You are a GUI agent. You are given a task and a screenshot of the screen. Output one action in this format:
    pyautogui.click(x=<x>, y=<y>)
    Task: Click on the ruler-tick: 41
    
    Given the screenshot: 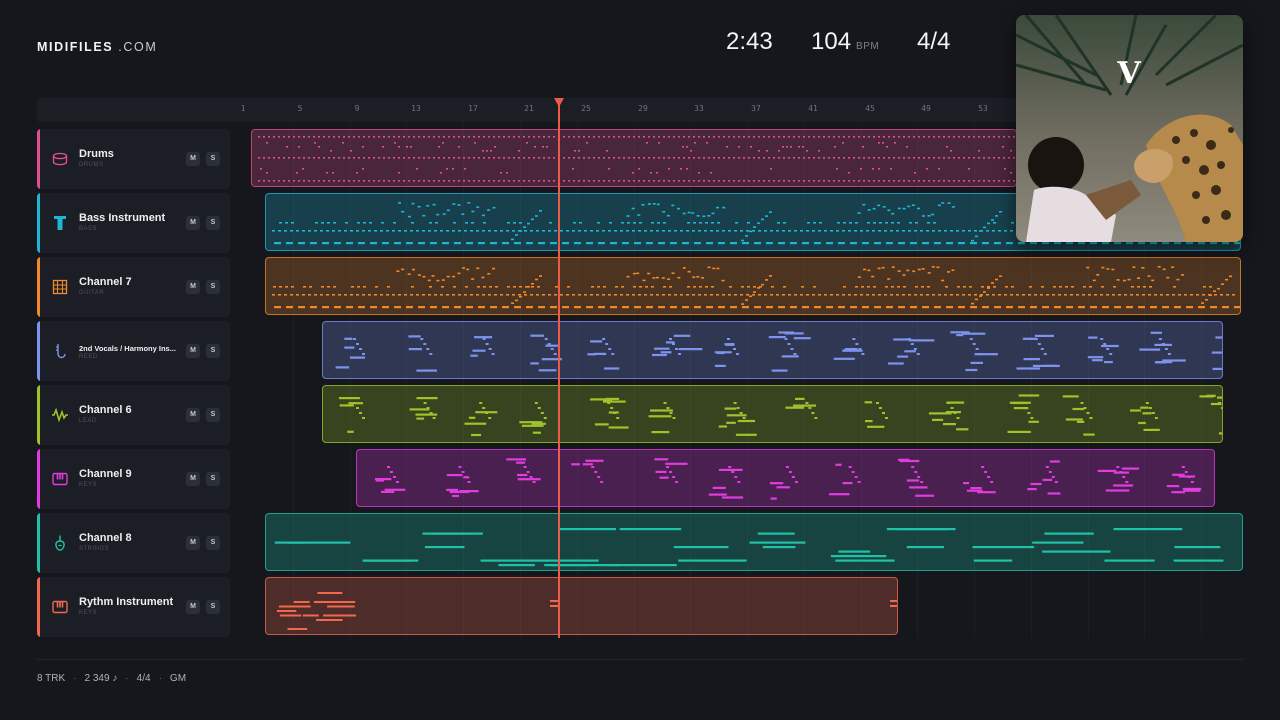 What is the action you would take?
    pyautogui.click(x=813, y=108)
    